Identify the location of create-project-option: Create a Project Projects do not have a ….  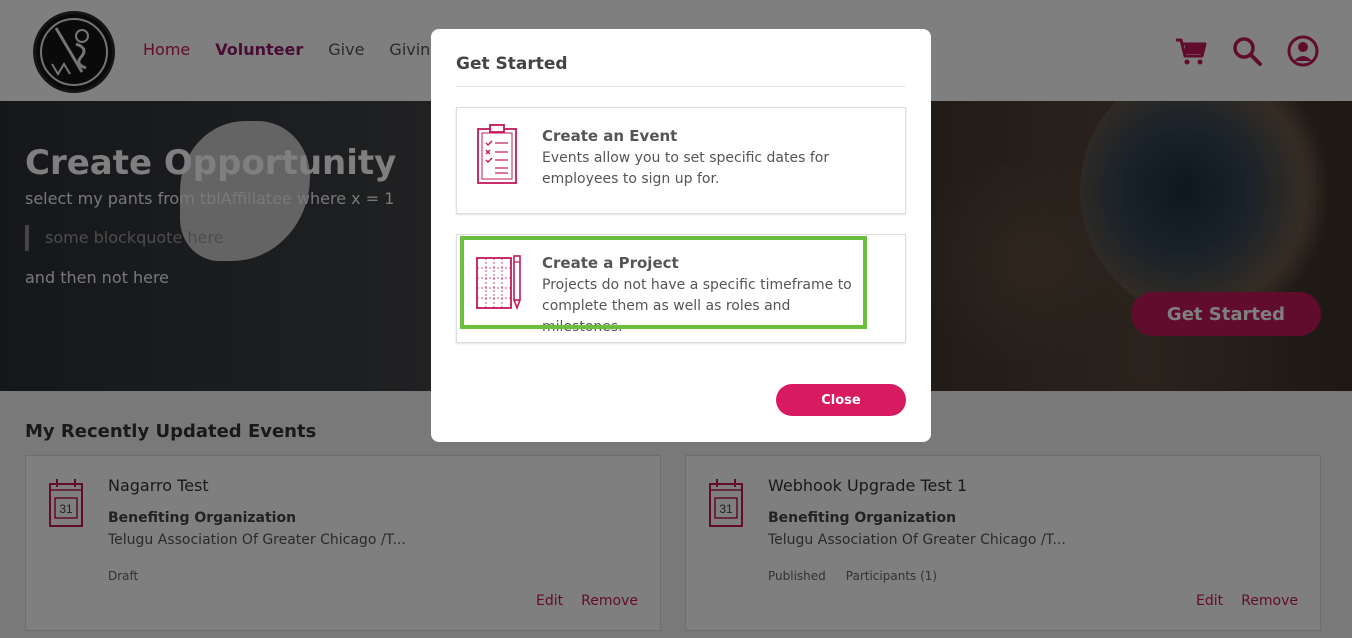
(681, 288).